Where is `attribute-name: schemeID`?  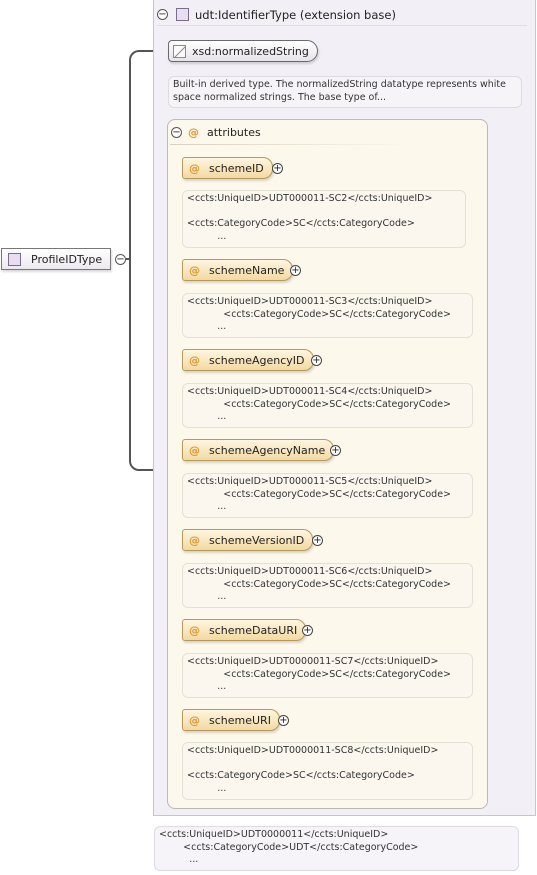 attribute-name: schemeID is located at coordinates (236, 168).